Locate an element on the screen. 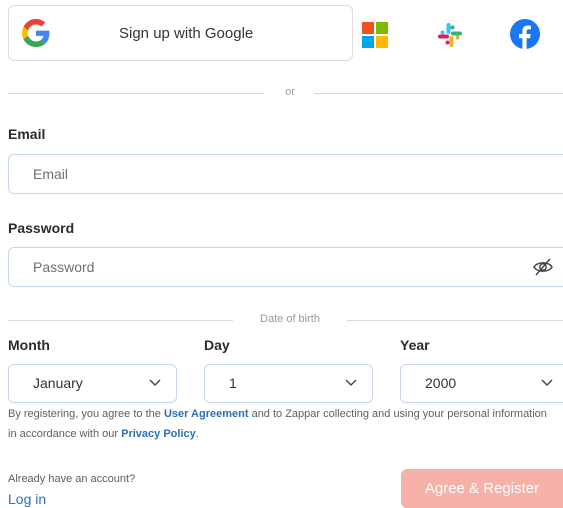 This screenshot has width=563, height=508. user-agreement-link: User Agreement is located at coordinates (206, 414).